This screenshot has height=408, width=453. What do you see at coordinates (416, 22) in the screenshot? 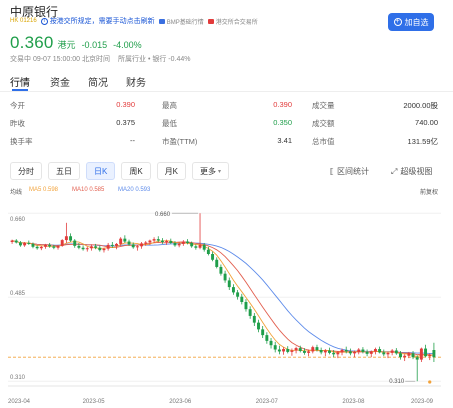
I see `add-watchlist-label: 加自选` at bounding box center [416, 22].